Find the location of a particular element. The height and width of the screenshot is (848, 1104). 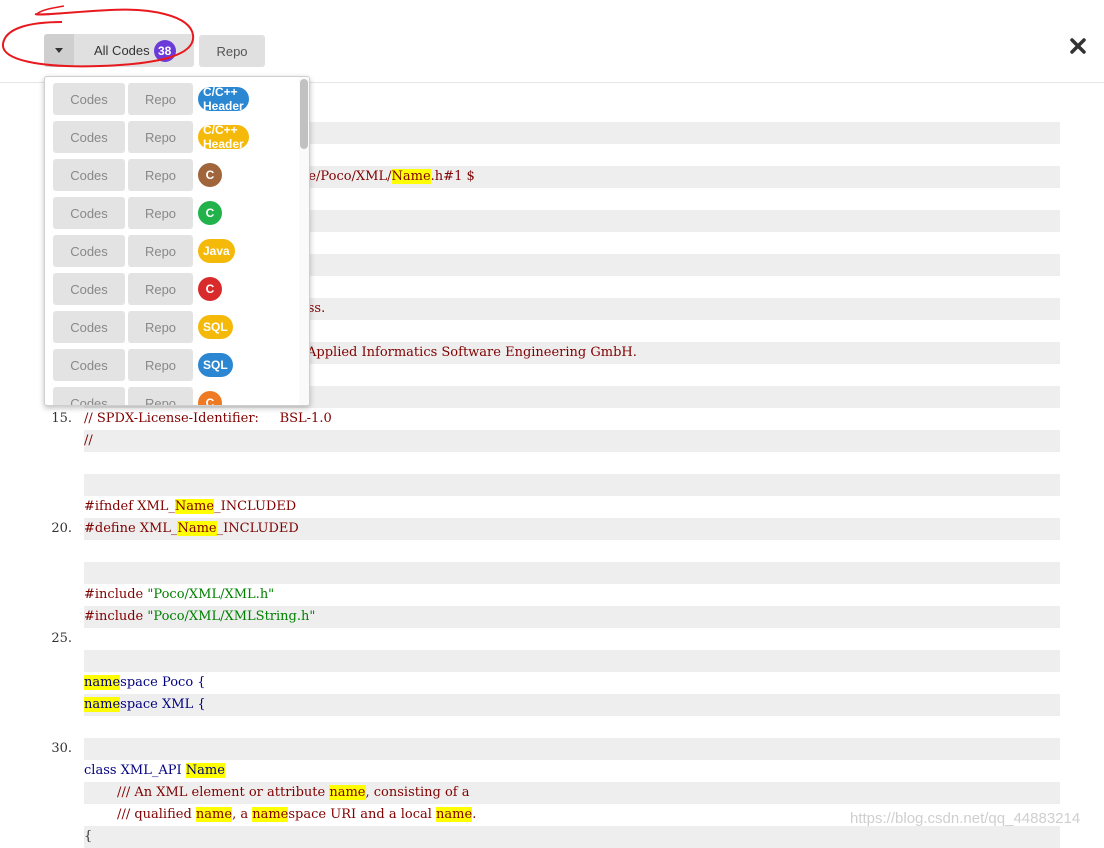

code-token: , consisting of a is located at coordinates (417, 792).